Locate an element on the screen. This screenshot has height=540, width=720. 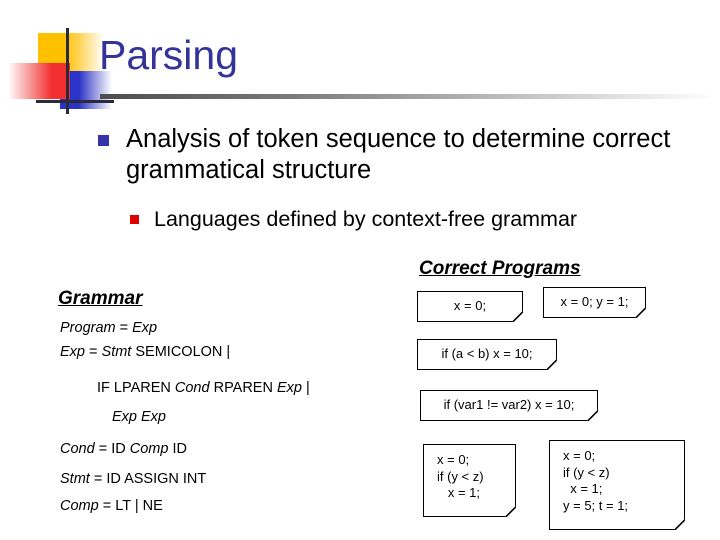
grammar-rule-line: Comp = LT | NE is located at coordinates (111, 506).